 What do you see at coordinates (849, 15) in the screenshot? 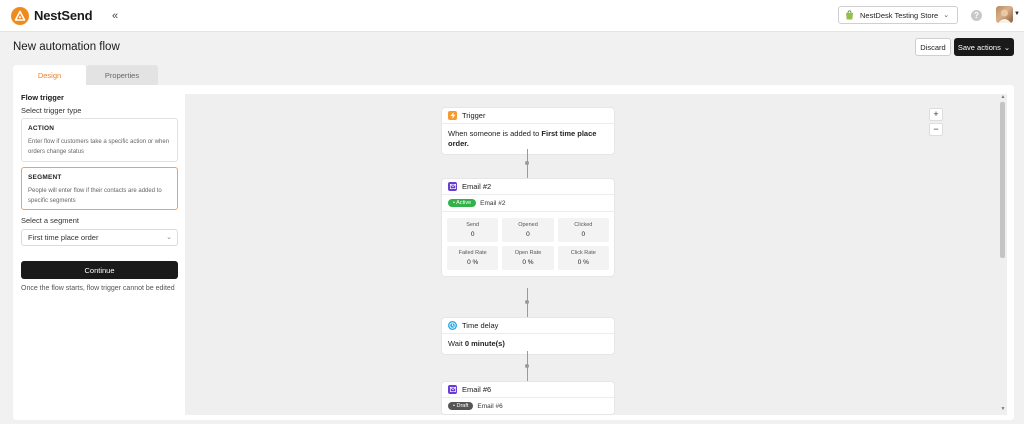
I see `shopify-icon` at bounding box center [849, 15].